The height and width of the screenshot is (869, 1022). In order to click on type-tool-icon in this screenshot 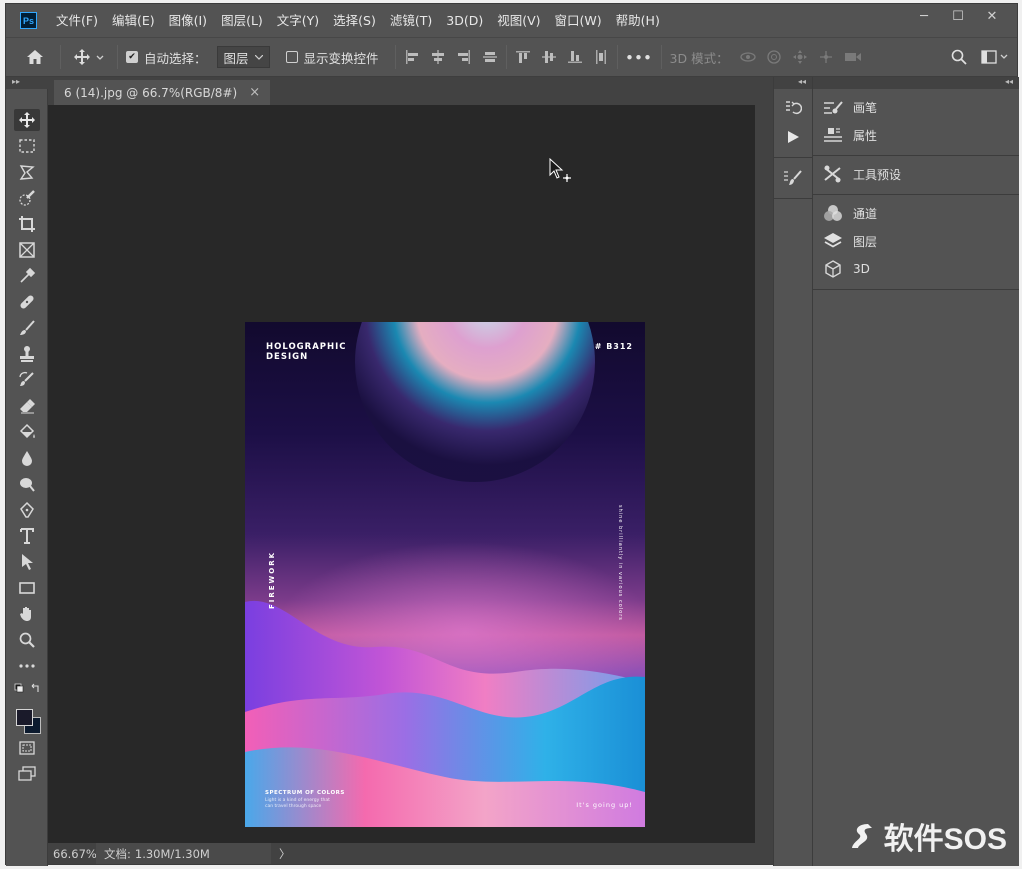, I will do `click(27, 536)`.